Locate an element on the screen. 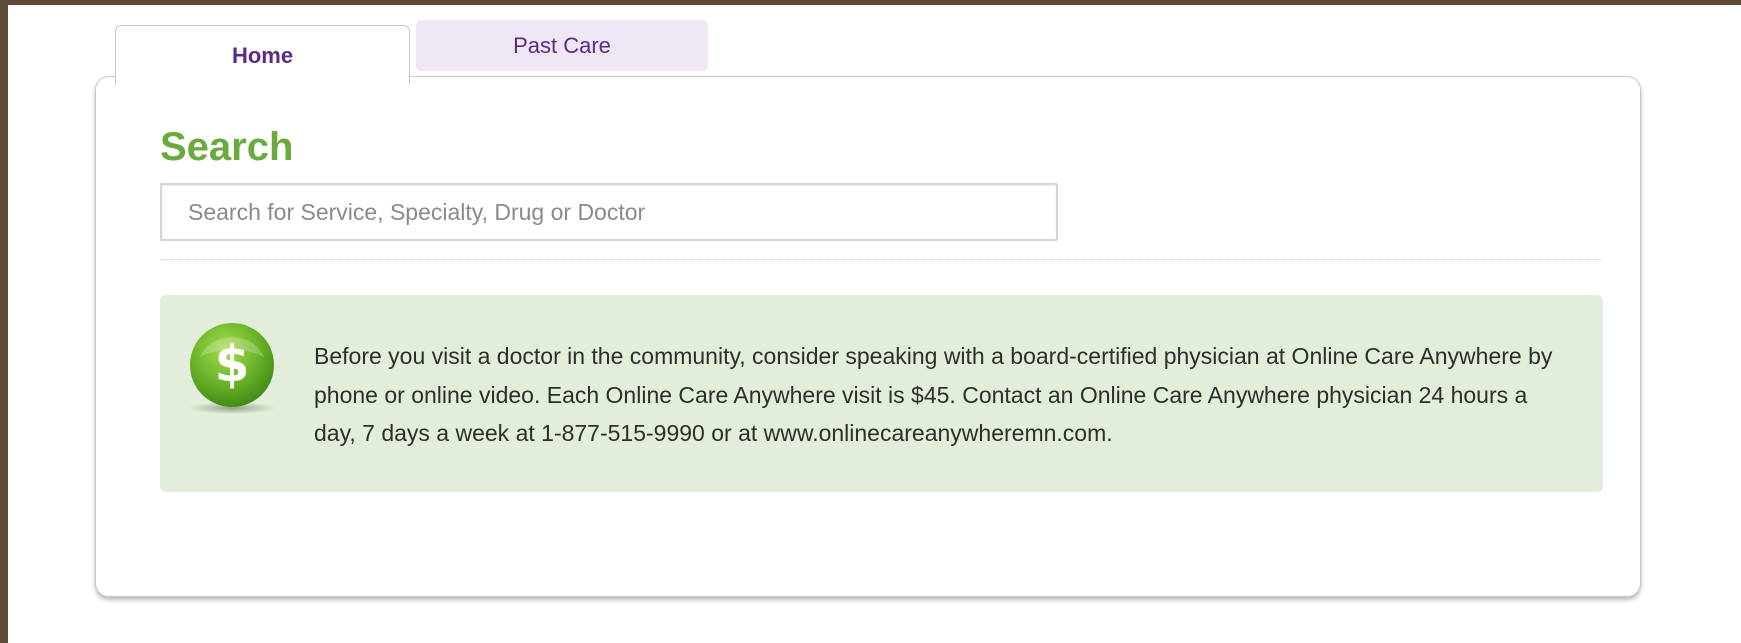  search-title: Search is located at coordinates (227, 147).